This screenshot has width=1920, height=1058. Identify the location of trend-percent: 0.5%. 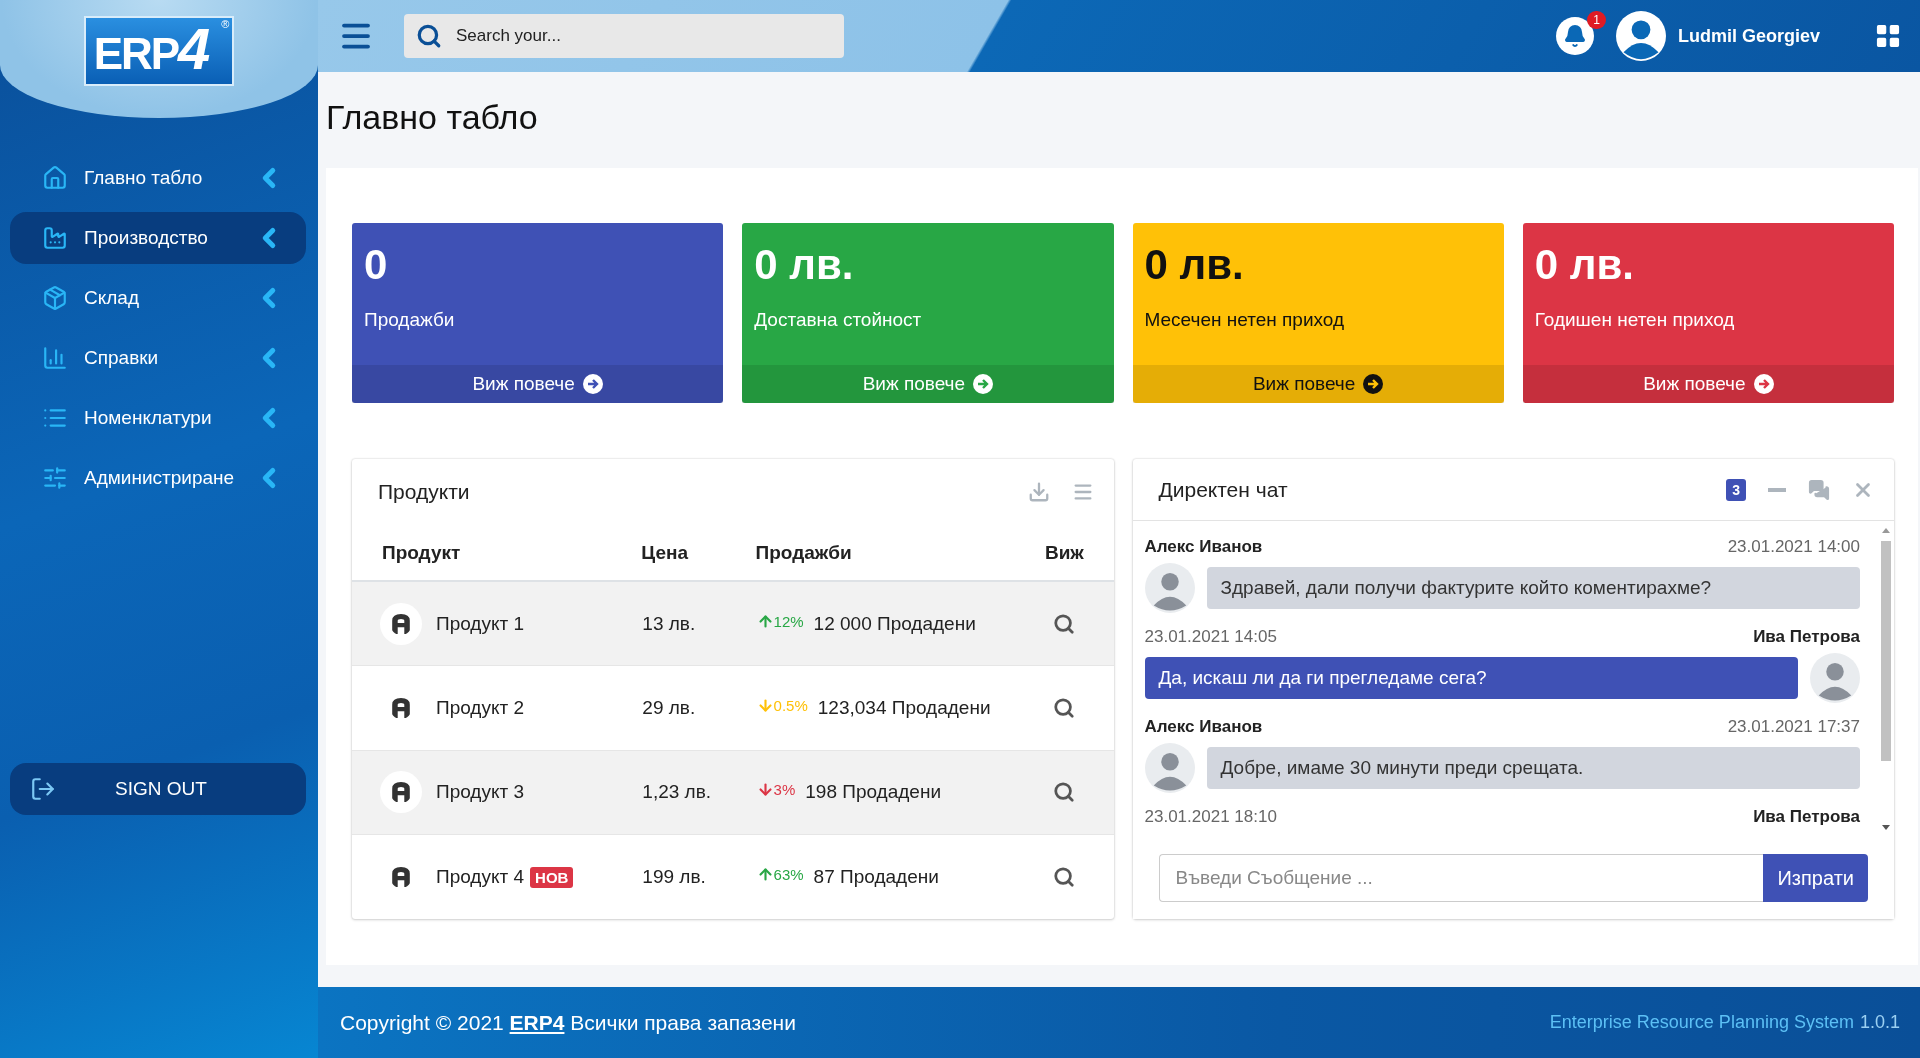
(782, 705).